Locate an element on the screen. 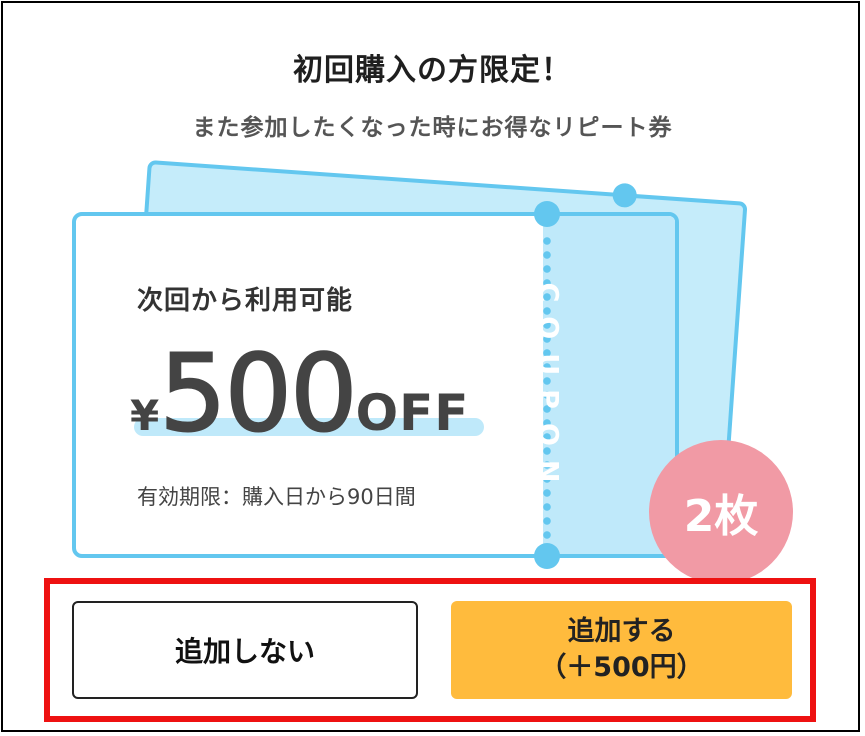  add-coupon-price: （＋500円） is located at coordinates (621, 667).